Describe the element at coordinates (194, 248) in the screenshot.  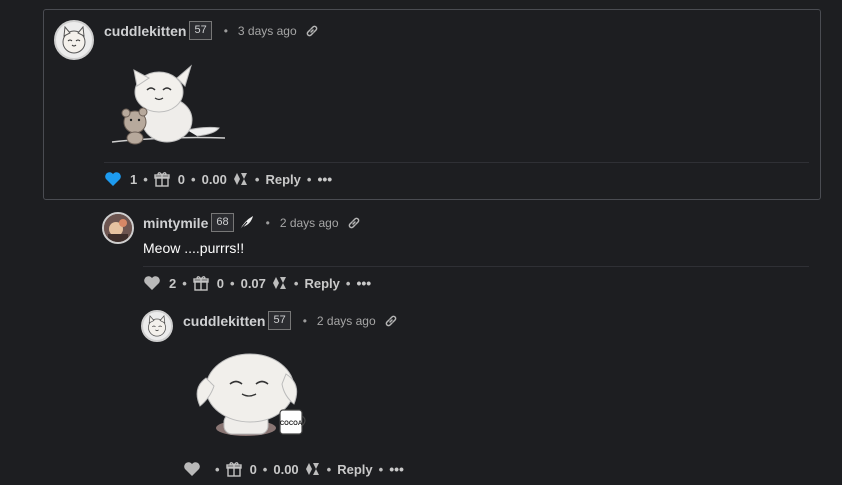
I see `comment-text: Meow ....purrrs!!` at that location.